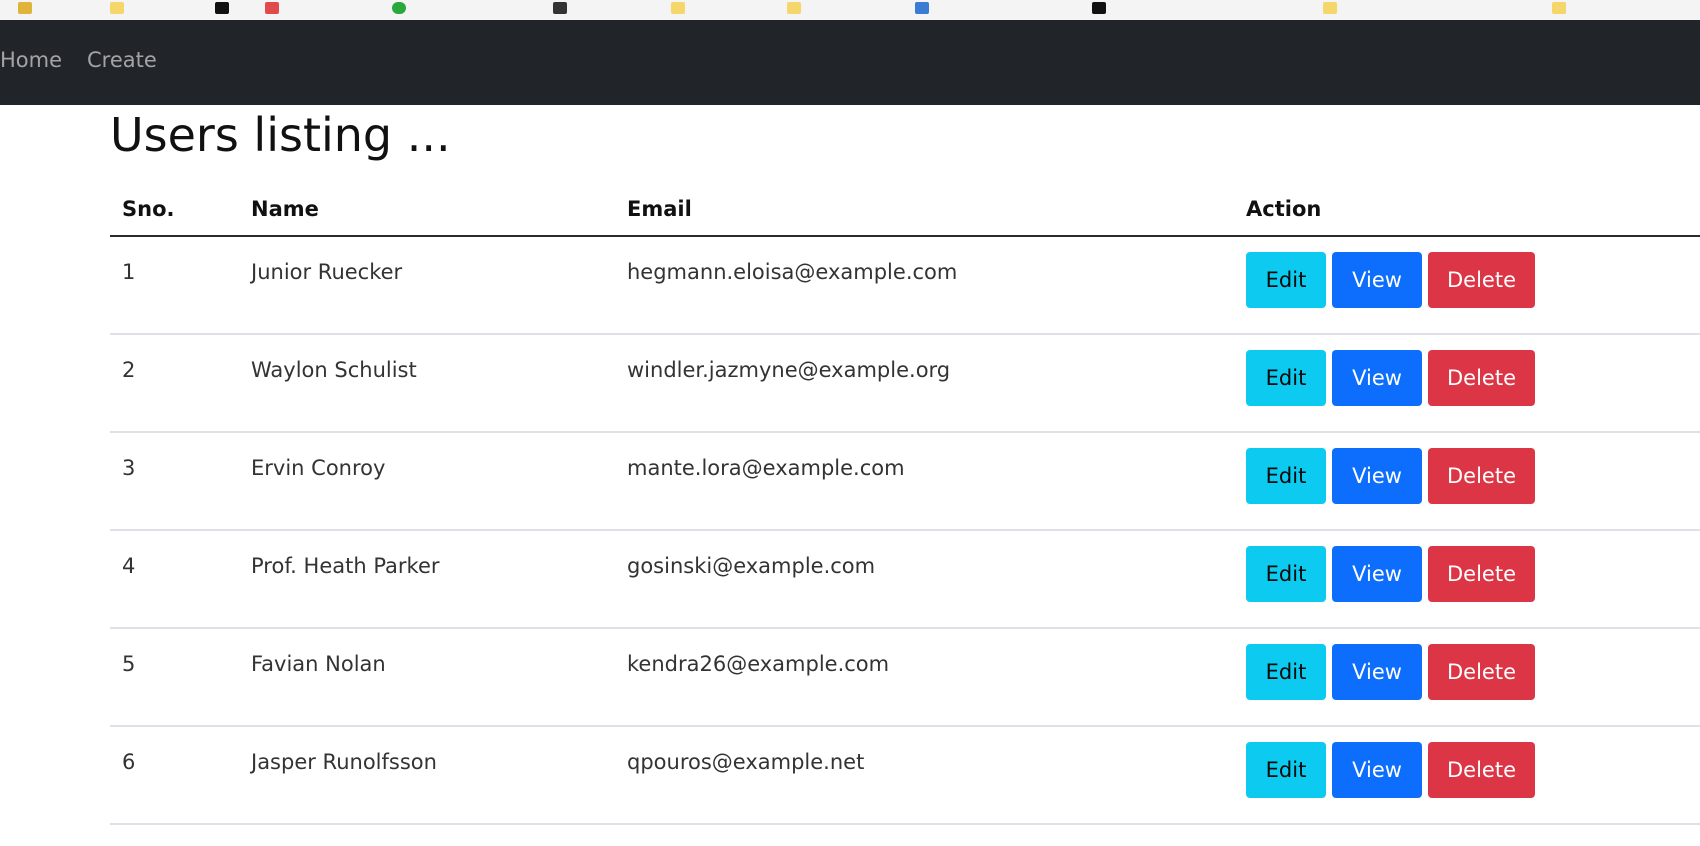 The width and height of the screenshot is (1700, 846). I want to click on name-text: Favian Nolan, so click(318, 664).